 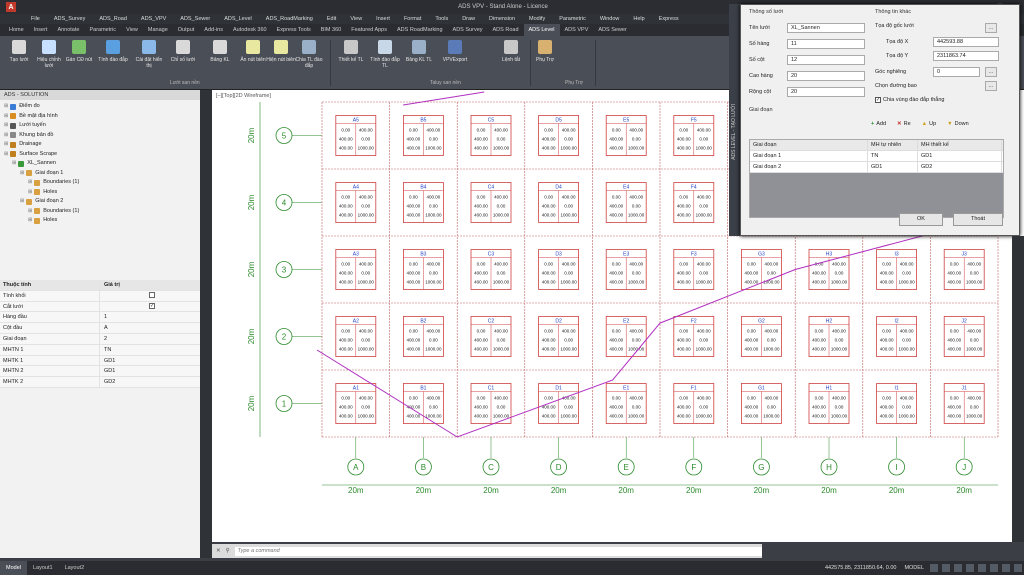 I want to click on tree-item: ⊞ XL_Sannen, so click(x=104, y=164).